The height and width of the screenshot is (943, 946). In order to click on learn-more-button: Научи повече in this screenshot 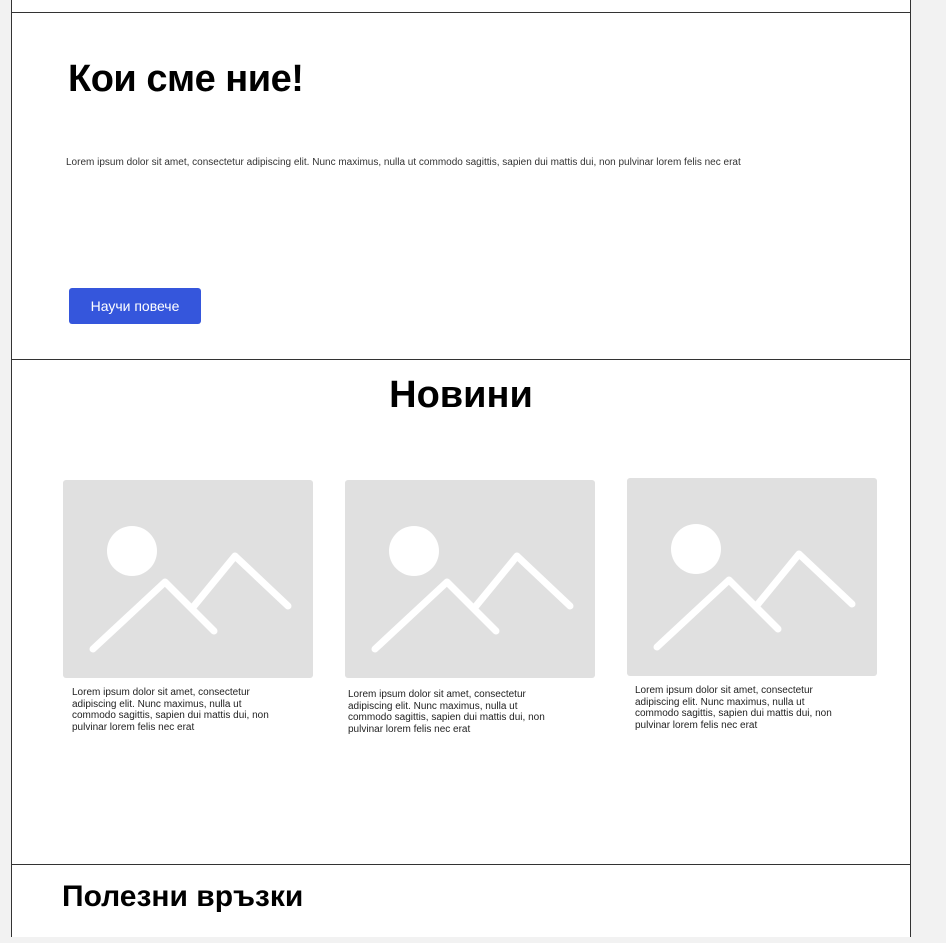, I will do `click(135, 306)`.